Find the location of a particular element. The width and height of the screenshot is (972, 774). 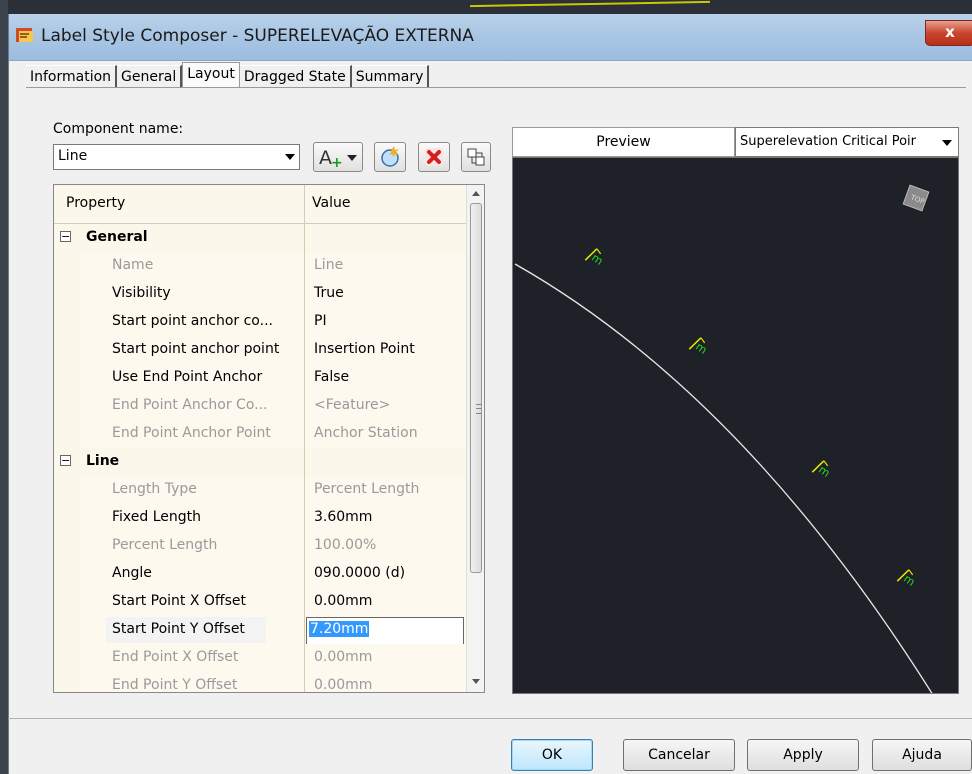

delete-component-button is located at coordinates (434, 157).